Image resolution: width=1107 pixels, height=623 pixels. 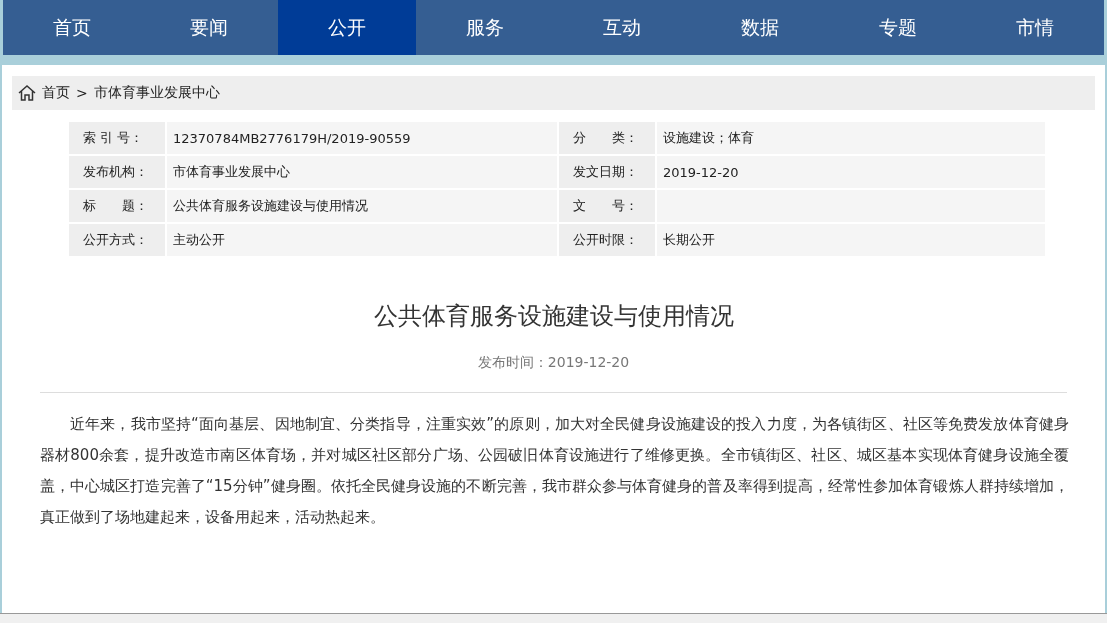 What do you see at coordinates (484, 27) in the screenshot?
I see `nav-tab: 服务` at bounding box center [484, 27].